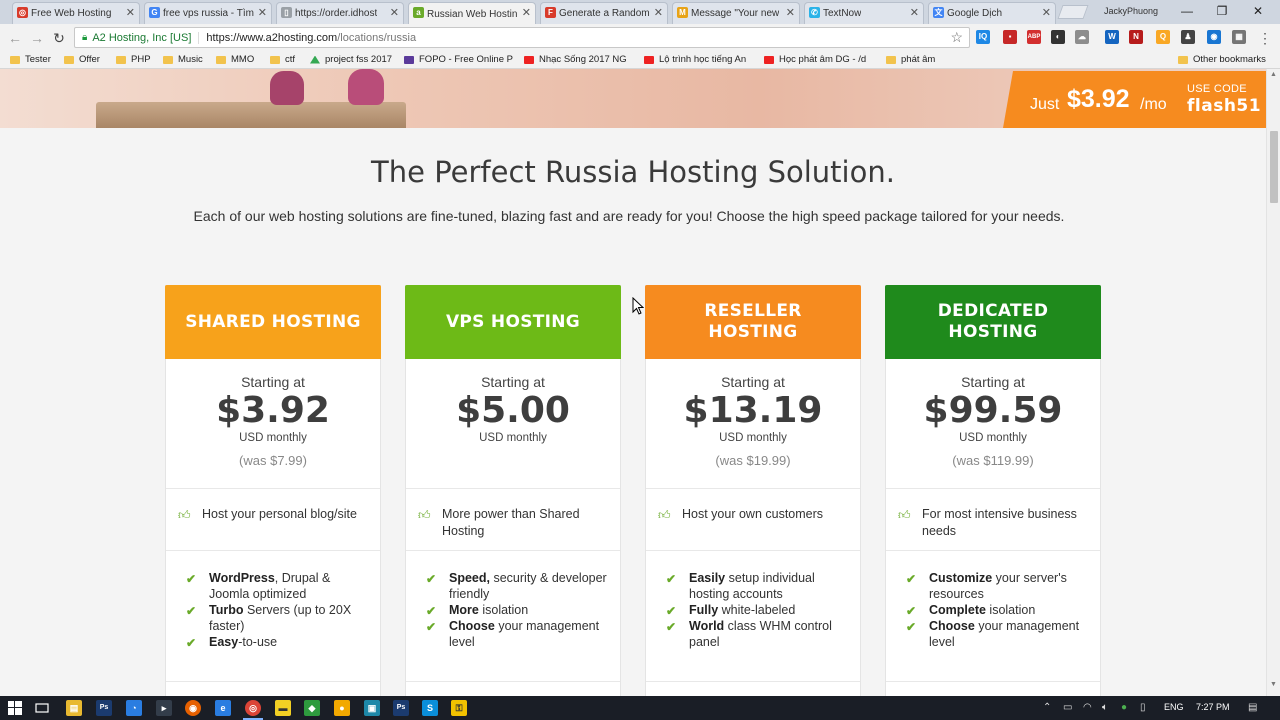 This screenshot has width=1280, height=720. I want to click on iq-icon: IQ, so click(983, 37).